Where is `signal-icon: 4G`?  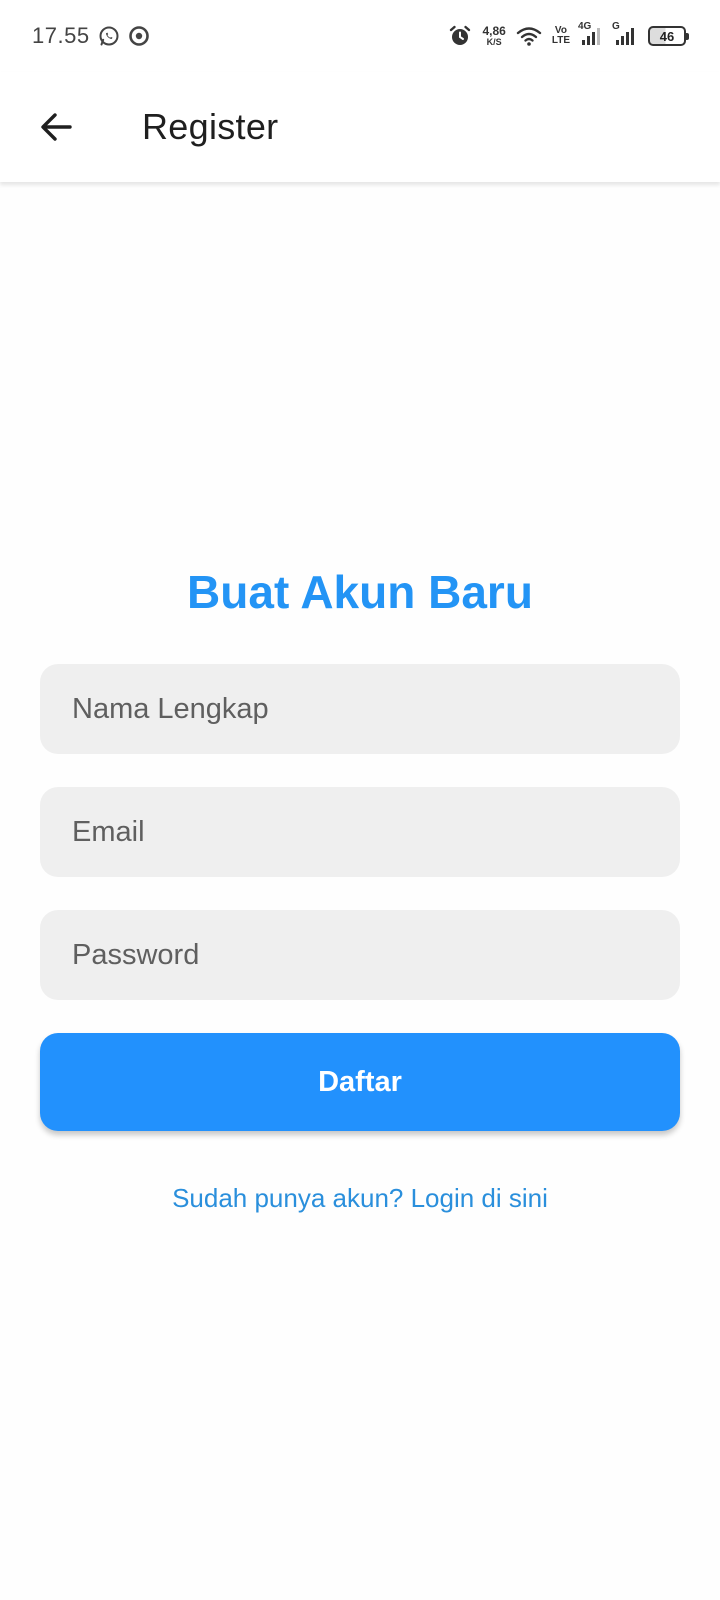 signal-icon: 4G is located at coordinates (591, 34).